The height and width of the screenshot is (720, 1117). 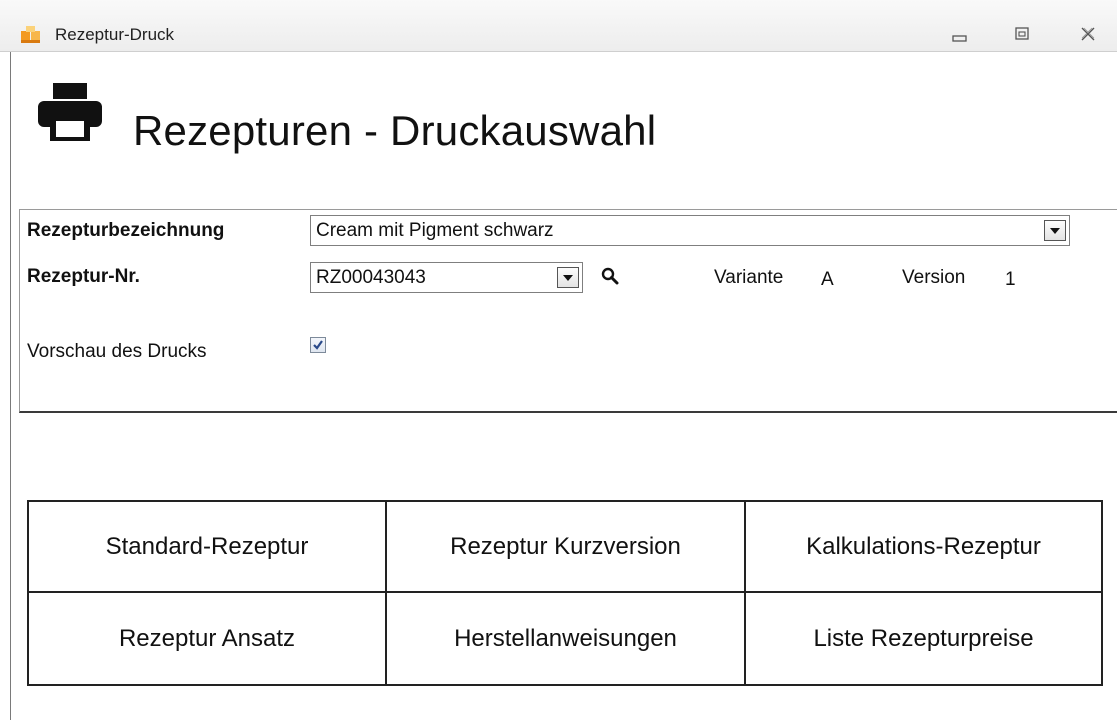 I want to click on checkmark-icon, so click(x=318, y=345).